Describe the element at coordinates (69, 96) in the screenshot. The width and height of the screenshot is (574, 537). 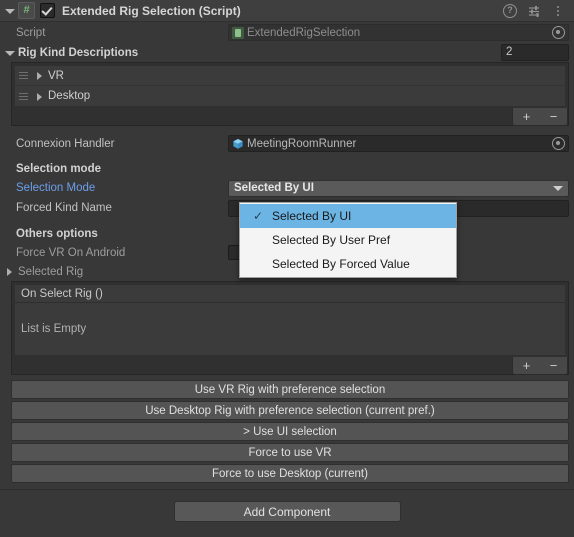
I see `list-item-label: Desktop` at that location.